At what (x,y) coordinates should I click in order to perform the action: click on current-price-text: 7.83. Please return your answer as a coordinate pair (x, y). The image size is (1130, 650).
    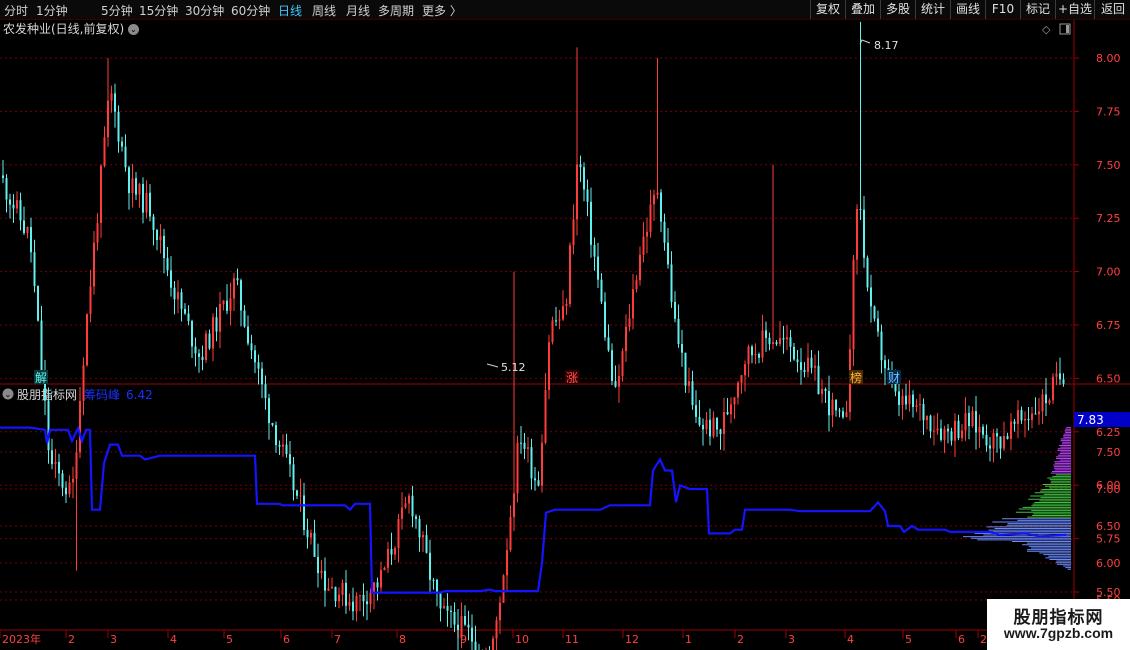
    Looking at the image, I should click on (1090, 420).